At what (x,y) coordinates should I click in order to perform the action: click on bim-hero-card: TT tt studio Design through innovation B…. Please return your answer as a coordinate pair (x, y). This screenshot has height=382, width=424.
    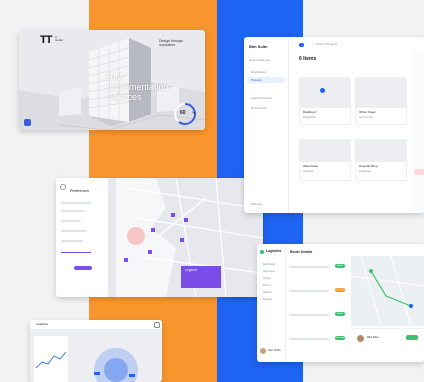
    Looking at the image, I should click on (112, 80).